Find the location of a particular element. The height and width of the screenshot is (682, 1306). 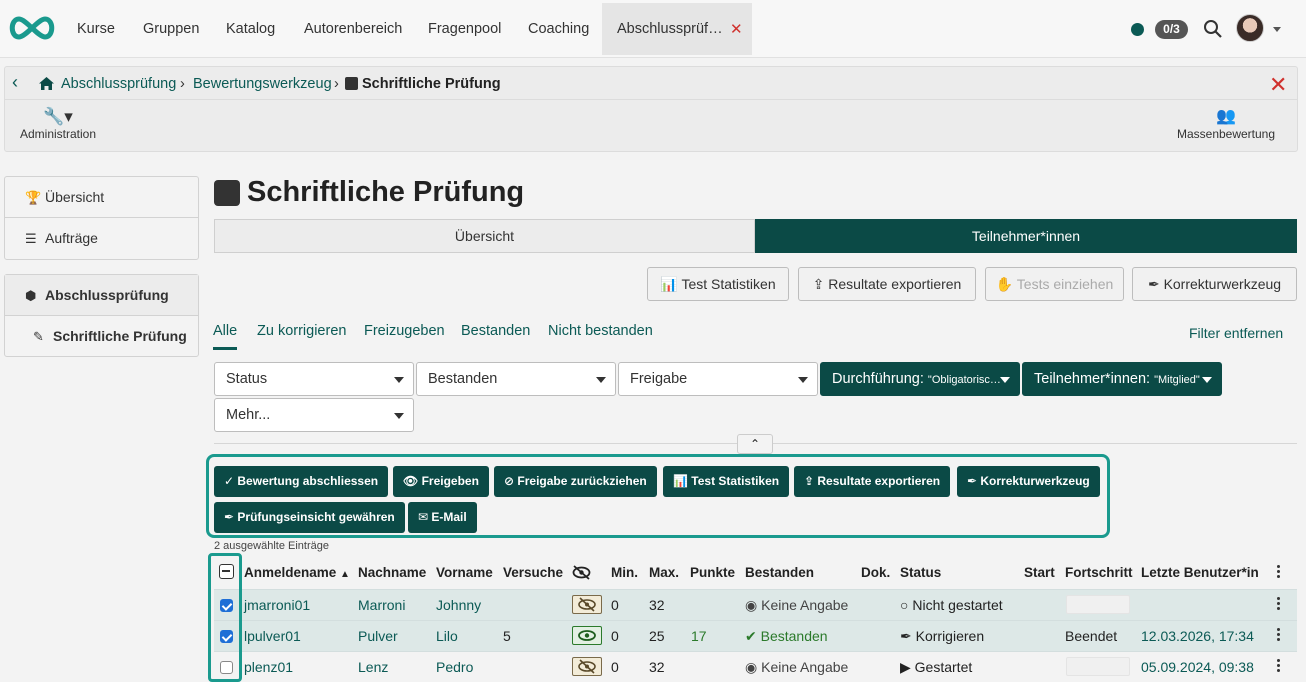

column-lastname: Nachname is located at coordinates (392, 572).